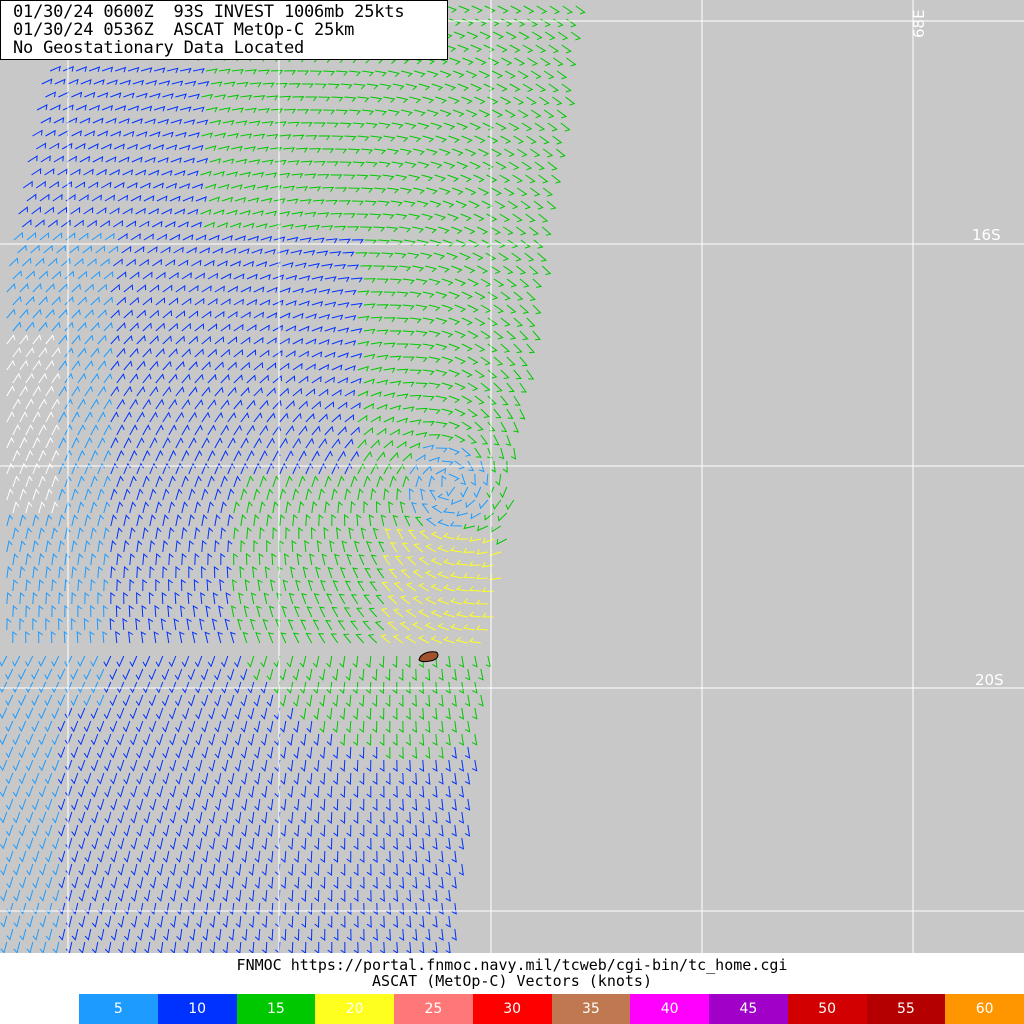  I want to click on legend-swatch-25: 25, so click(433, 1009).